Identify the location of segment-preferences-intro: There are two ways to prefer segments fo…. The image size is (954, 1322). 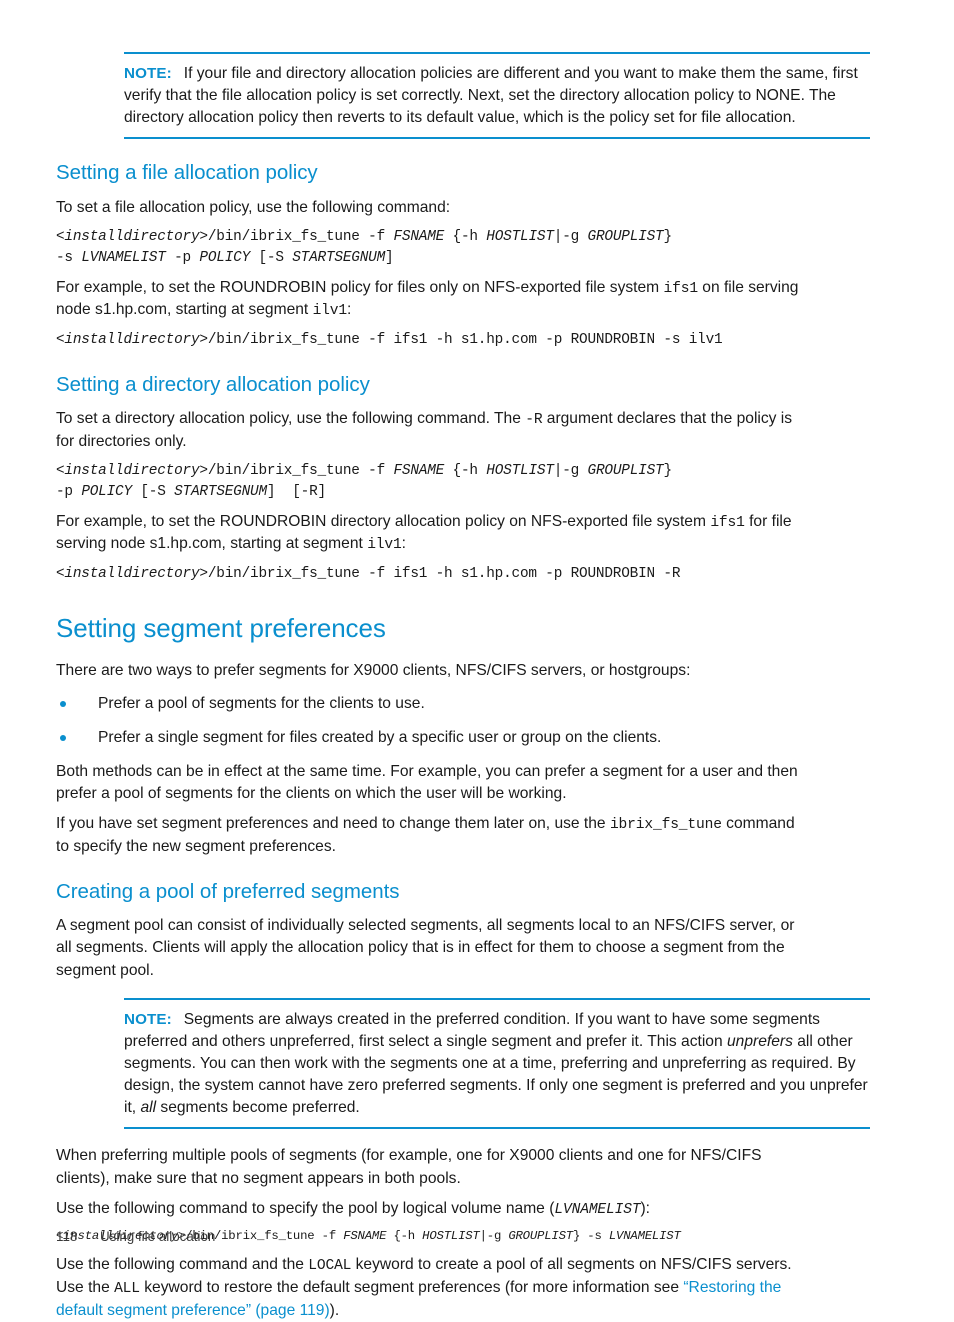
(373, 671).